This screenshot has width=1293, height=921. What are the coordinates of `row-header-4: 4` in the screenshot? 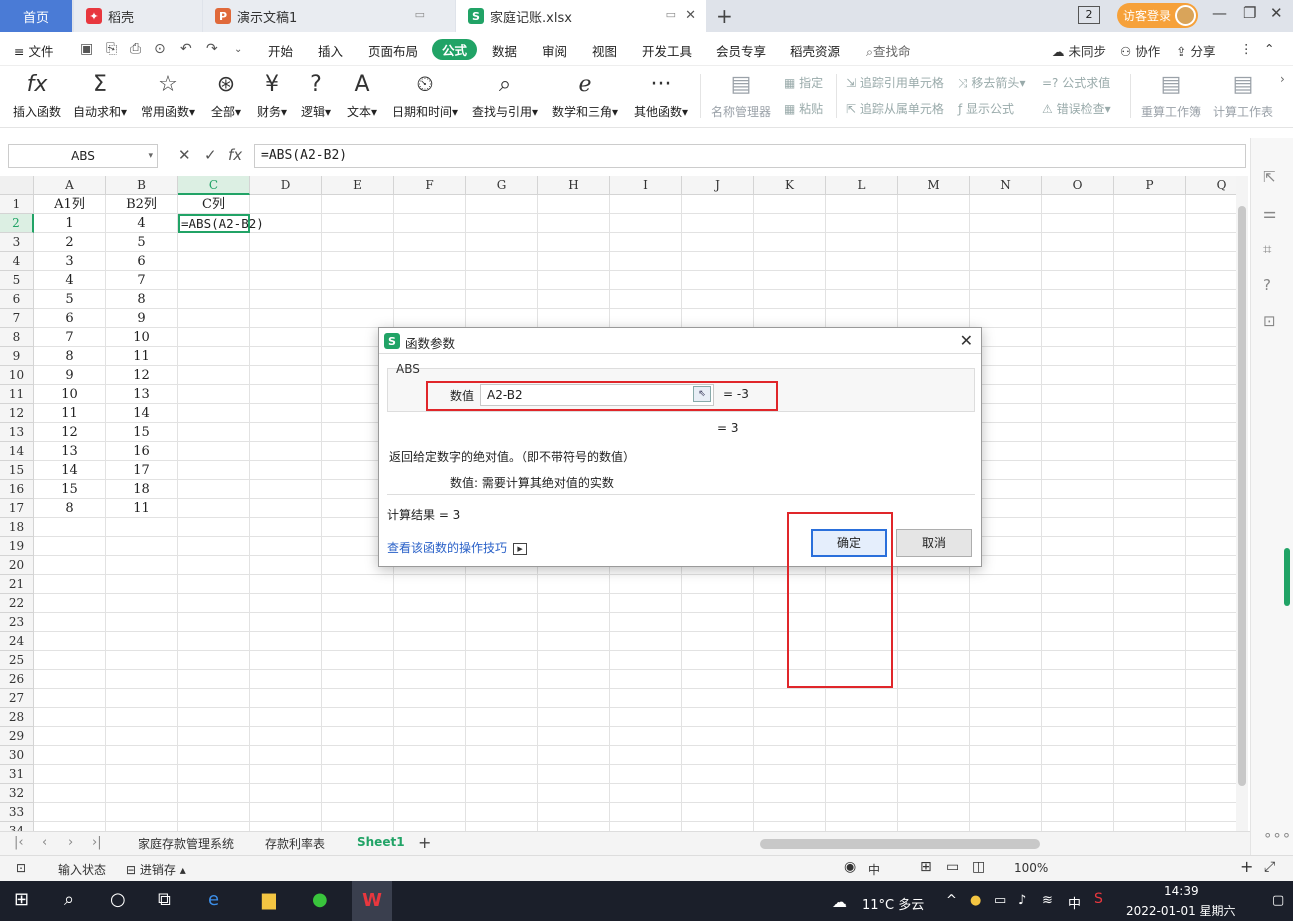 It's located at (17, 261).